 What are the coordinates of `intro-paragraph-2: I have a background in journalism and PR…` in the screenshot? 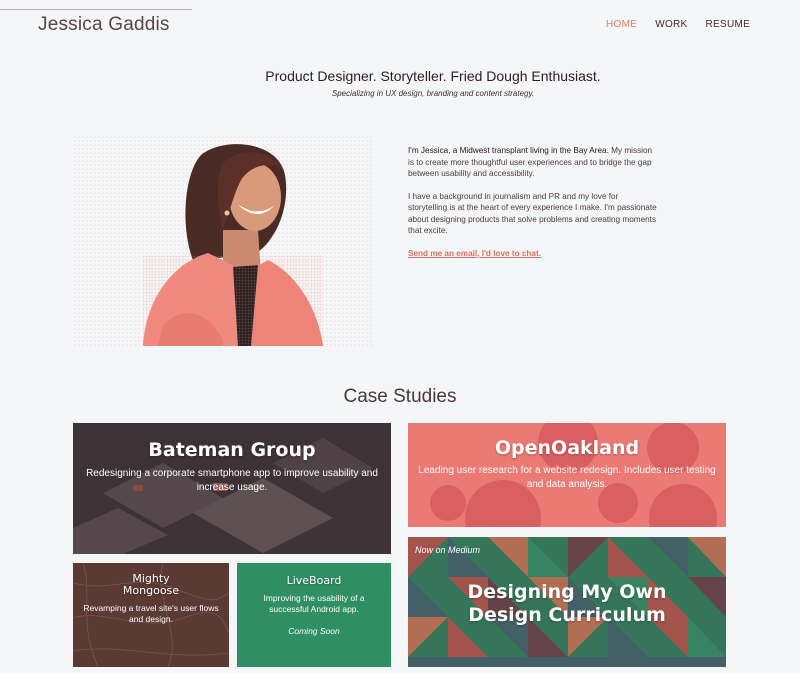 It's located at (532, 213).